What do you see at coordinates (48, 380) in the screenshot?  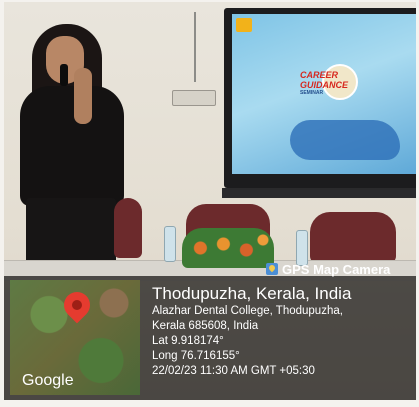 I see `map-brand: Google` at bounding box center [48, 380].